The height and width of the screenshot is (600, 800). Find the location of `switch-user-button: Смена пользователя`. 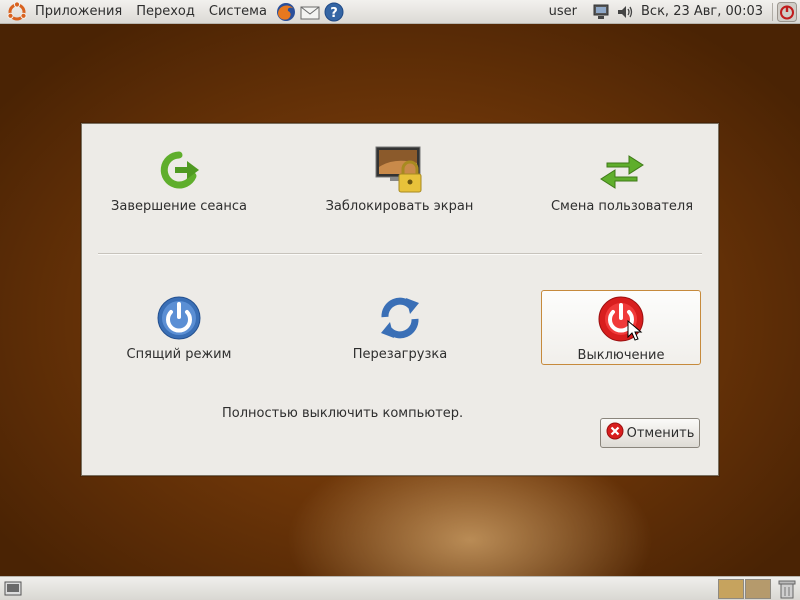

switch-user-button: Смена пользователя is located at coordinates (622, 179).